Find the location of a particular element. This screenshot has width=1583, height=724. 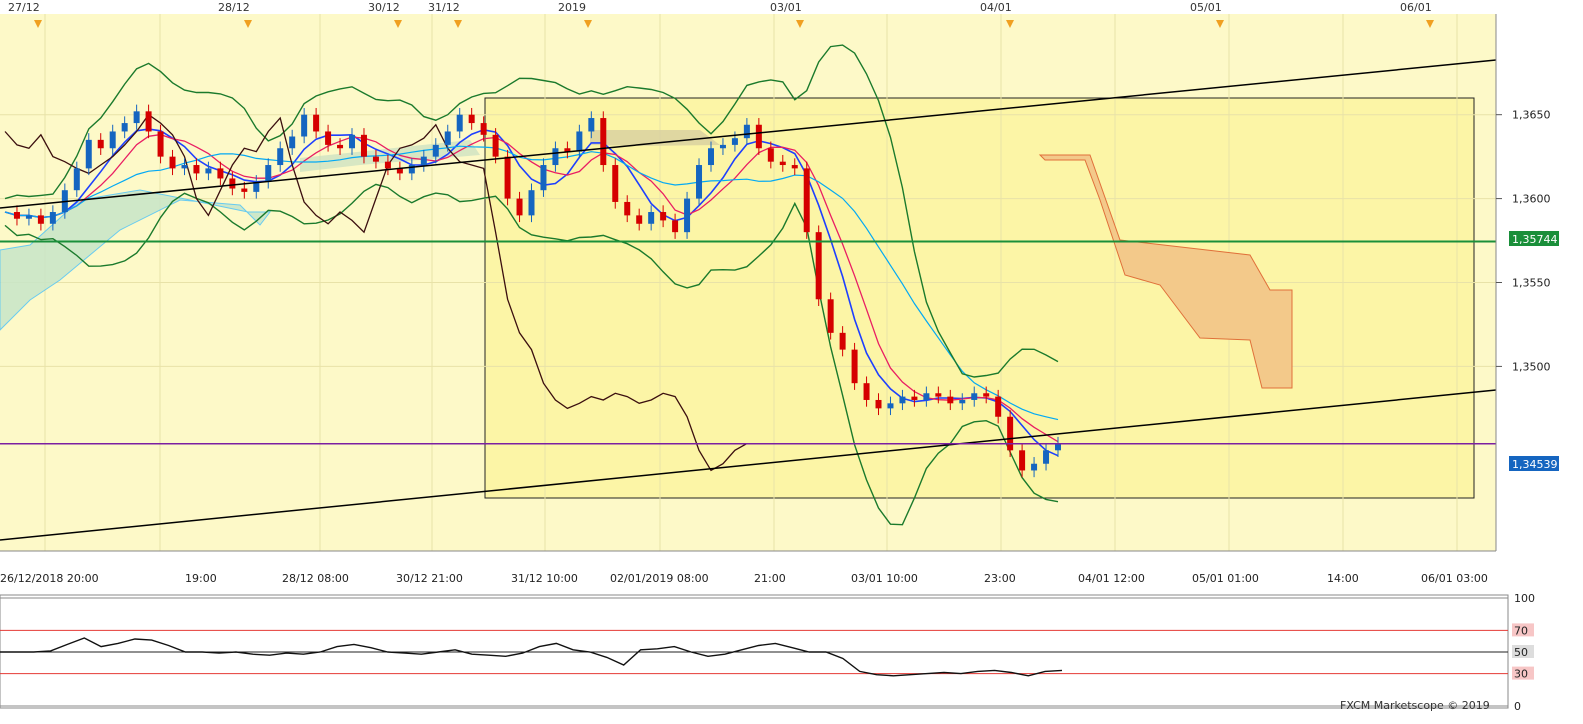

top-date-label: 27/12 is located at coordinates (24, 7).